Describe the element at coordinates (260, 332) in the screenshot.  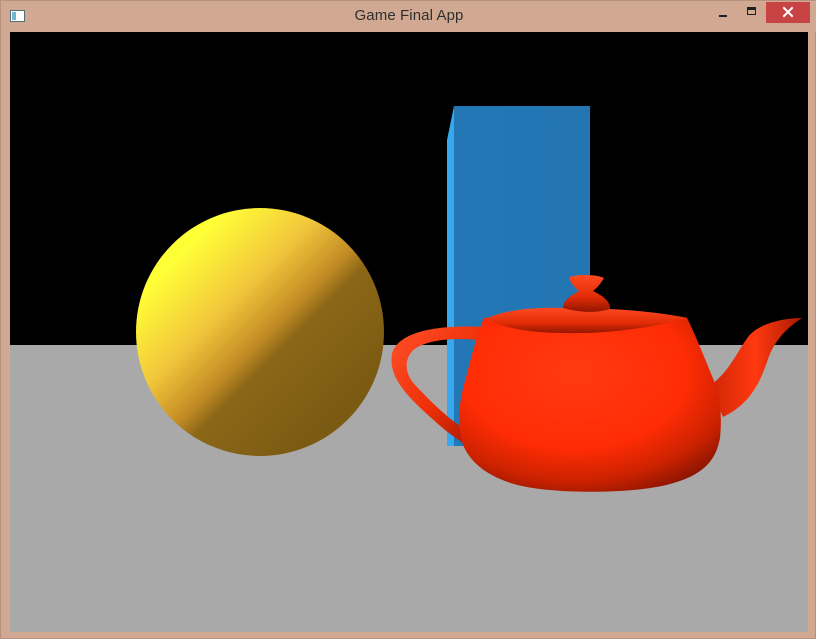
I see `yellow-sphere` at that location.